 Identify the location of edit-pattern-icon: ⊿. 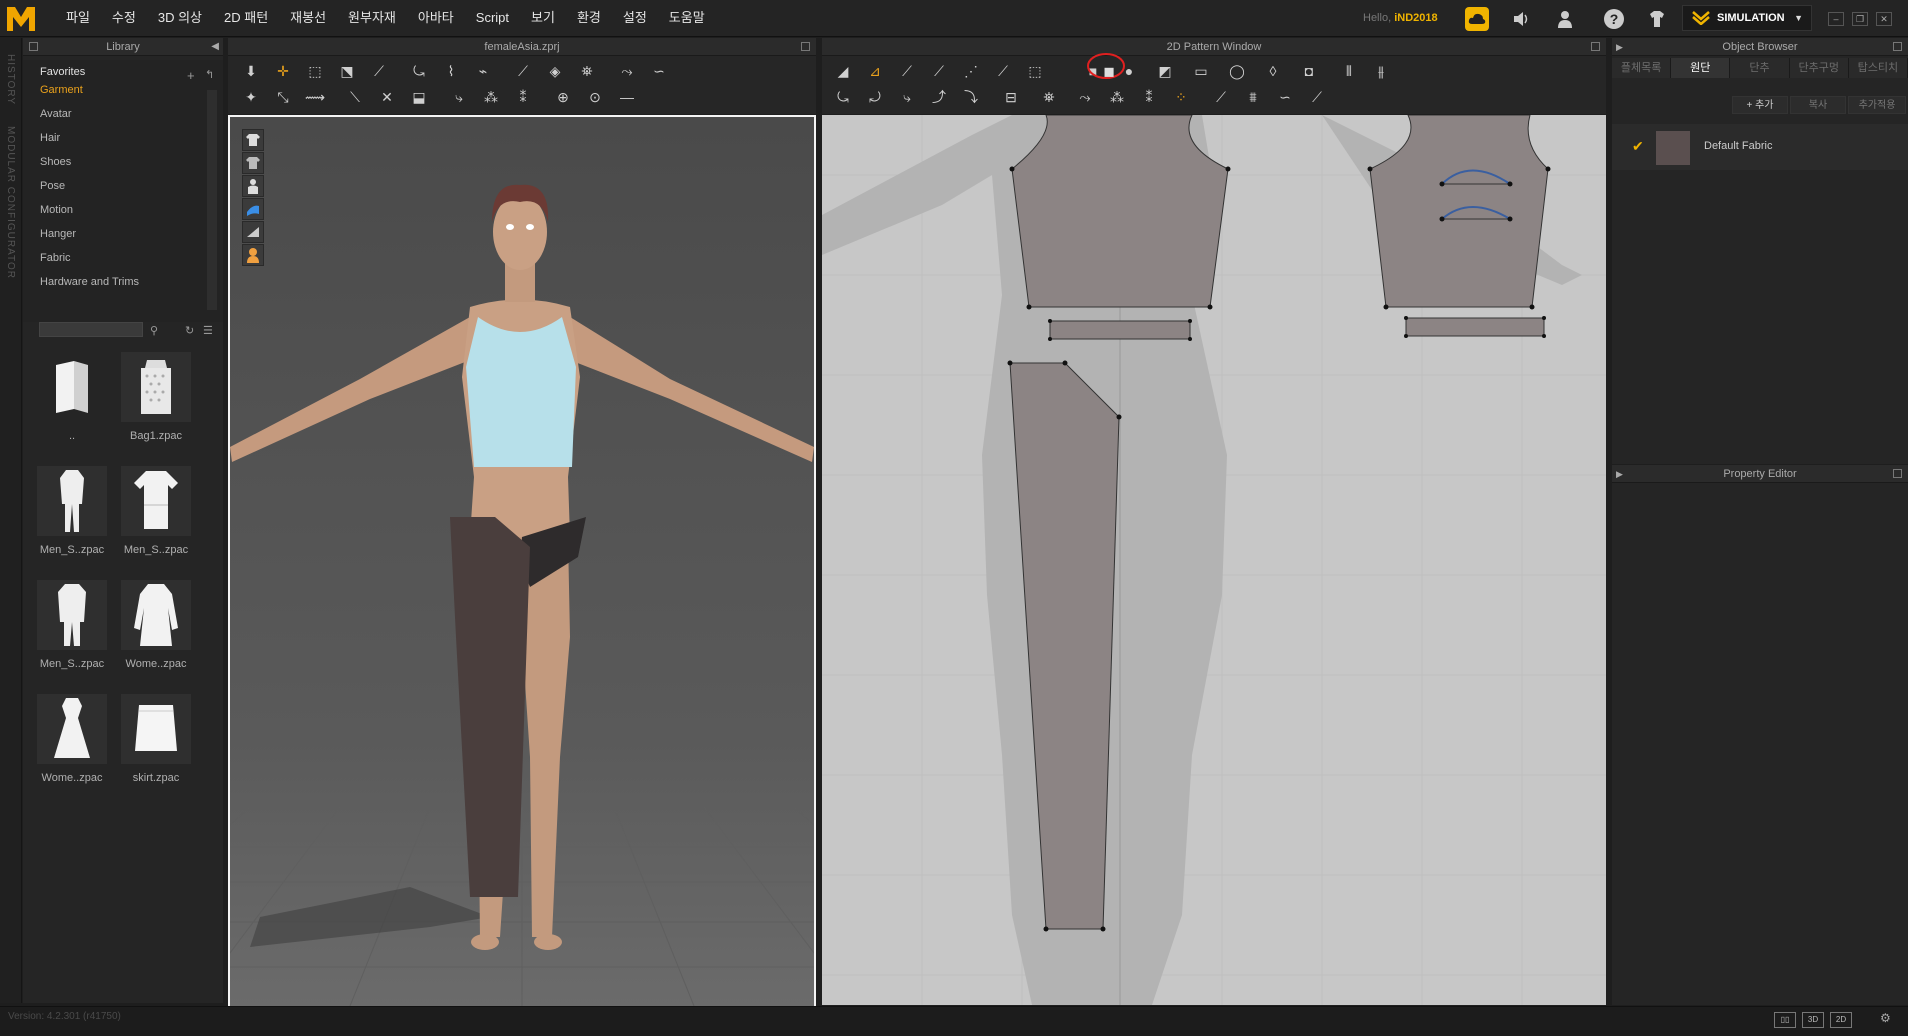
(875, 71).